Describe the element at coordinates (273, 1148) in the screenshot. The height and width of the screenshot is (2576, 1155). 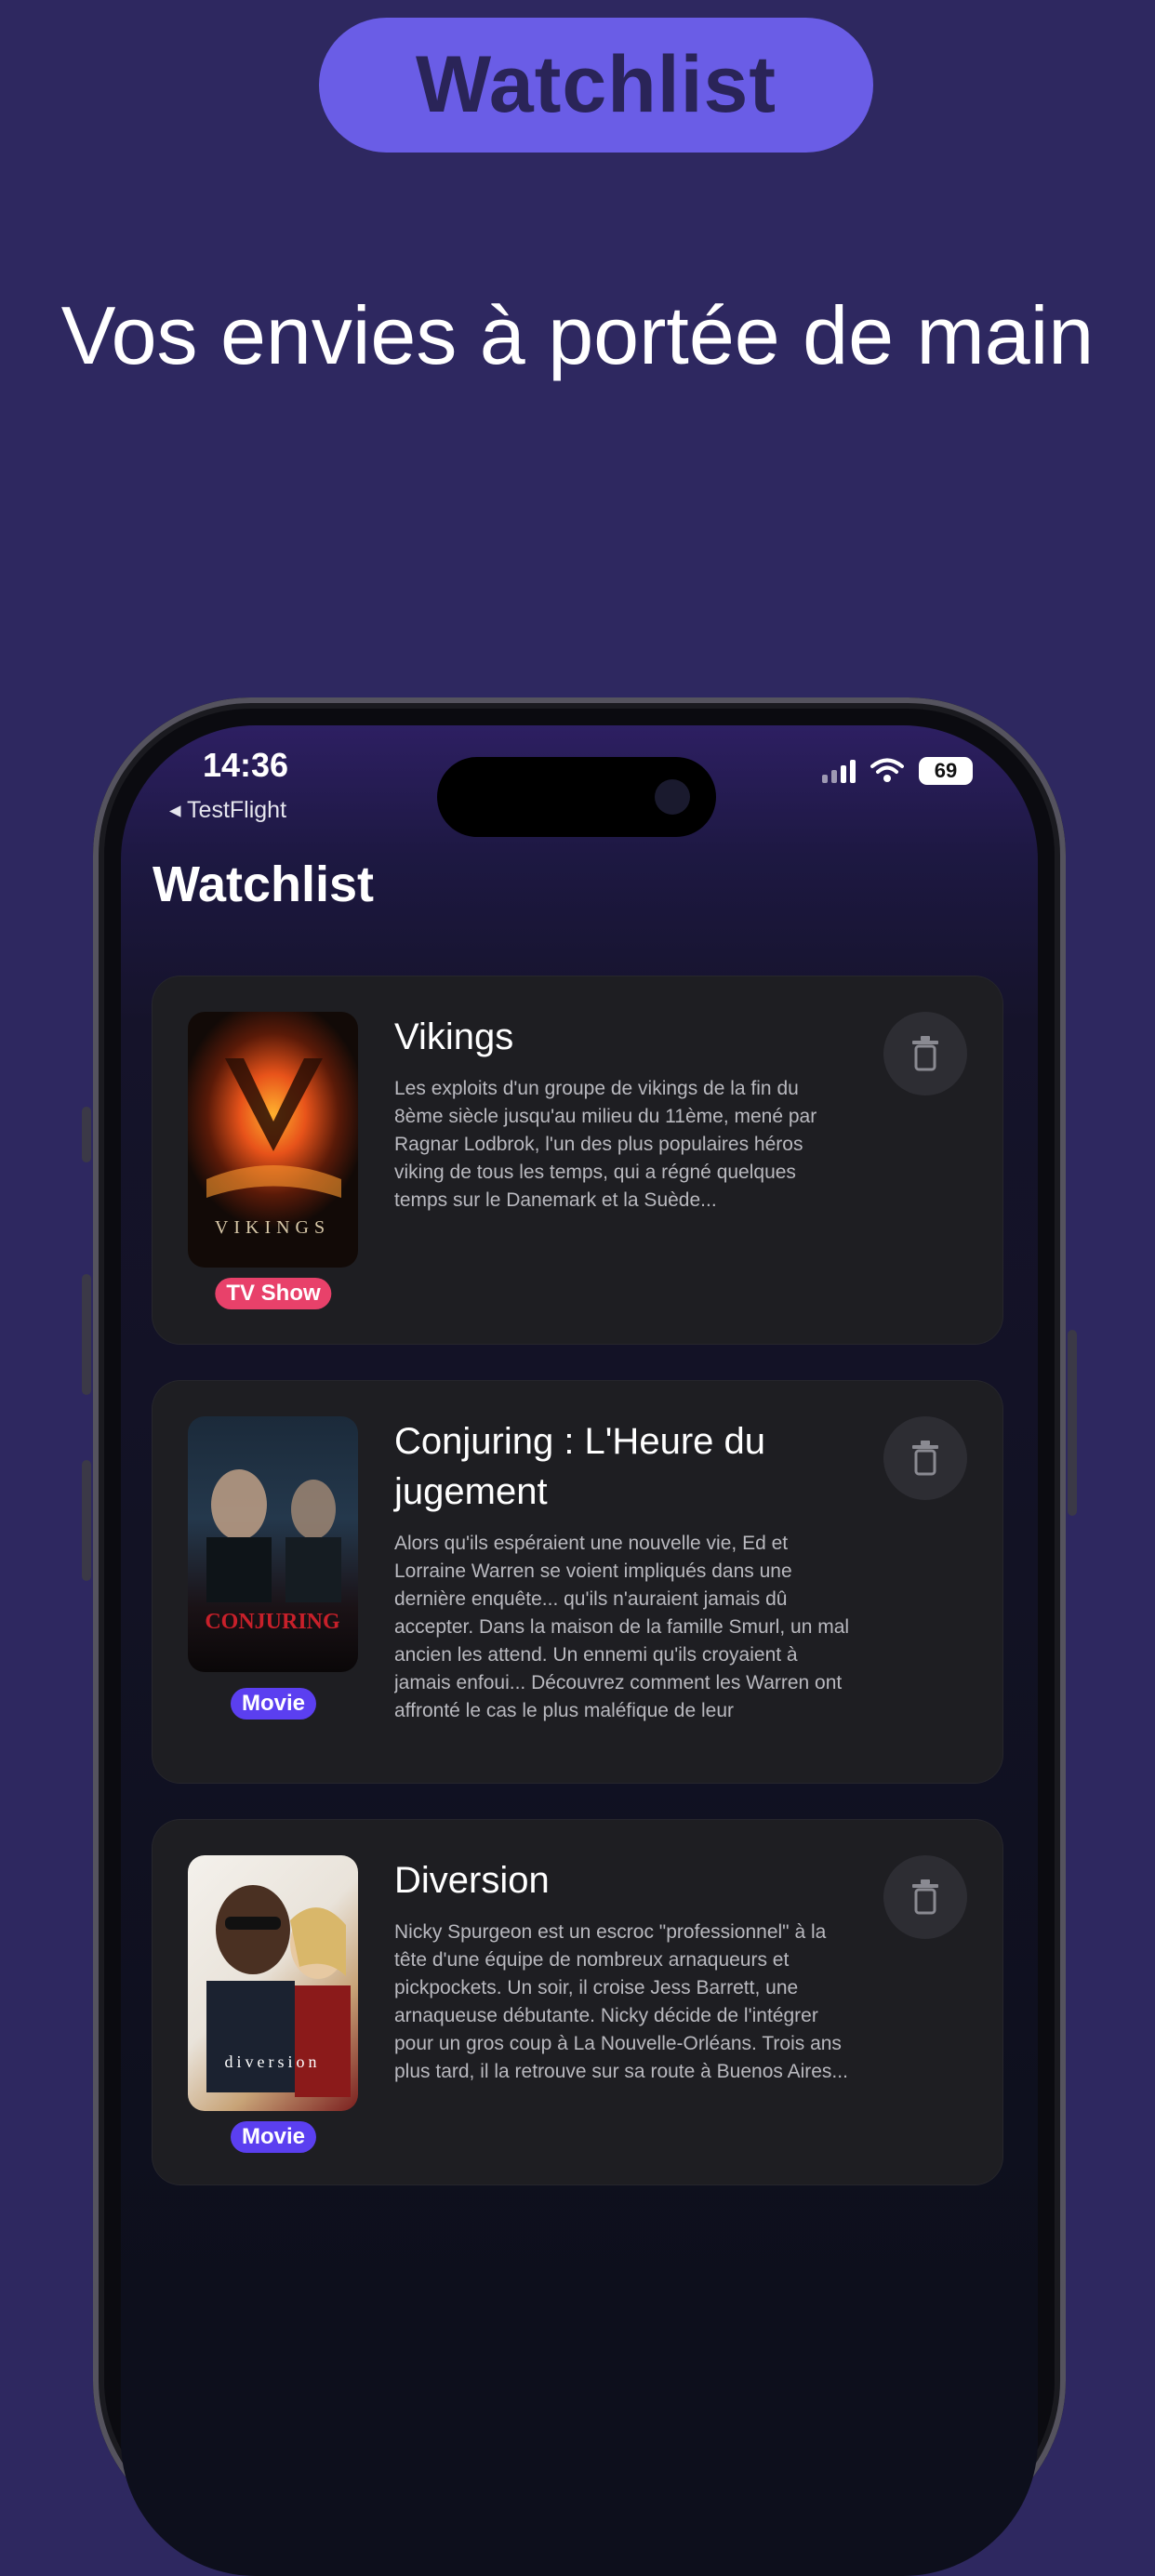
I see `vikings-emblem-icon: VIKINGS` at that location.